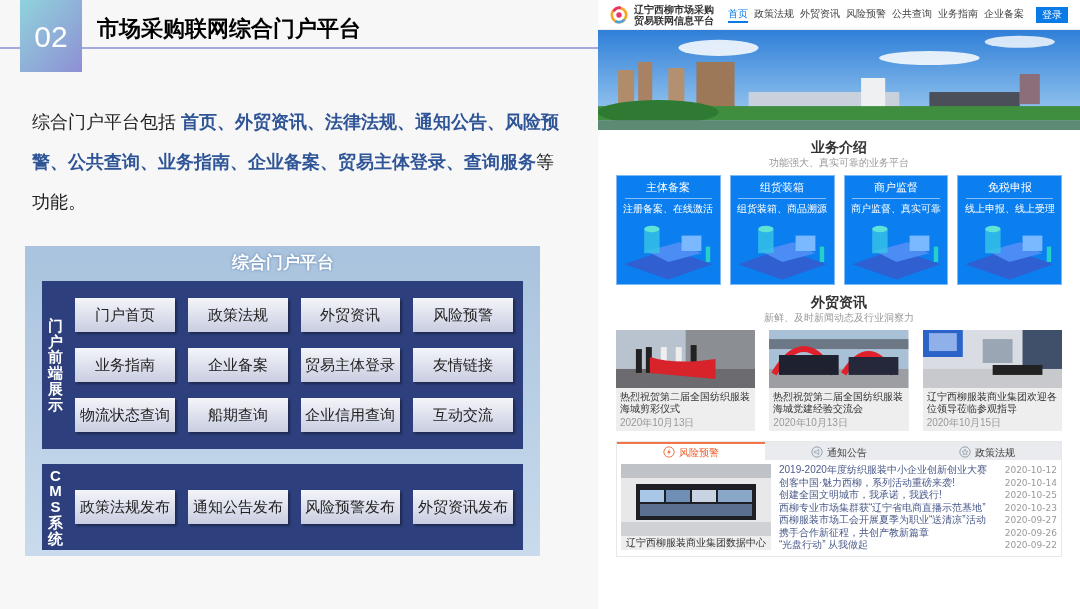  I want to click on list-date: 2020-09-22, so click(1030, 545).